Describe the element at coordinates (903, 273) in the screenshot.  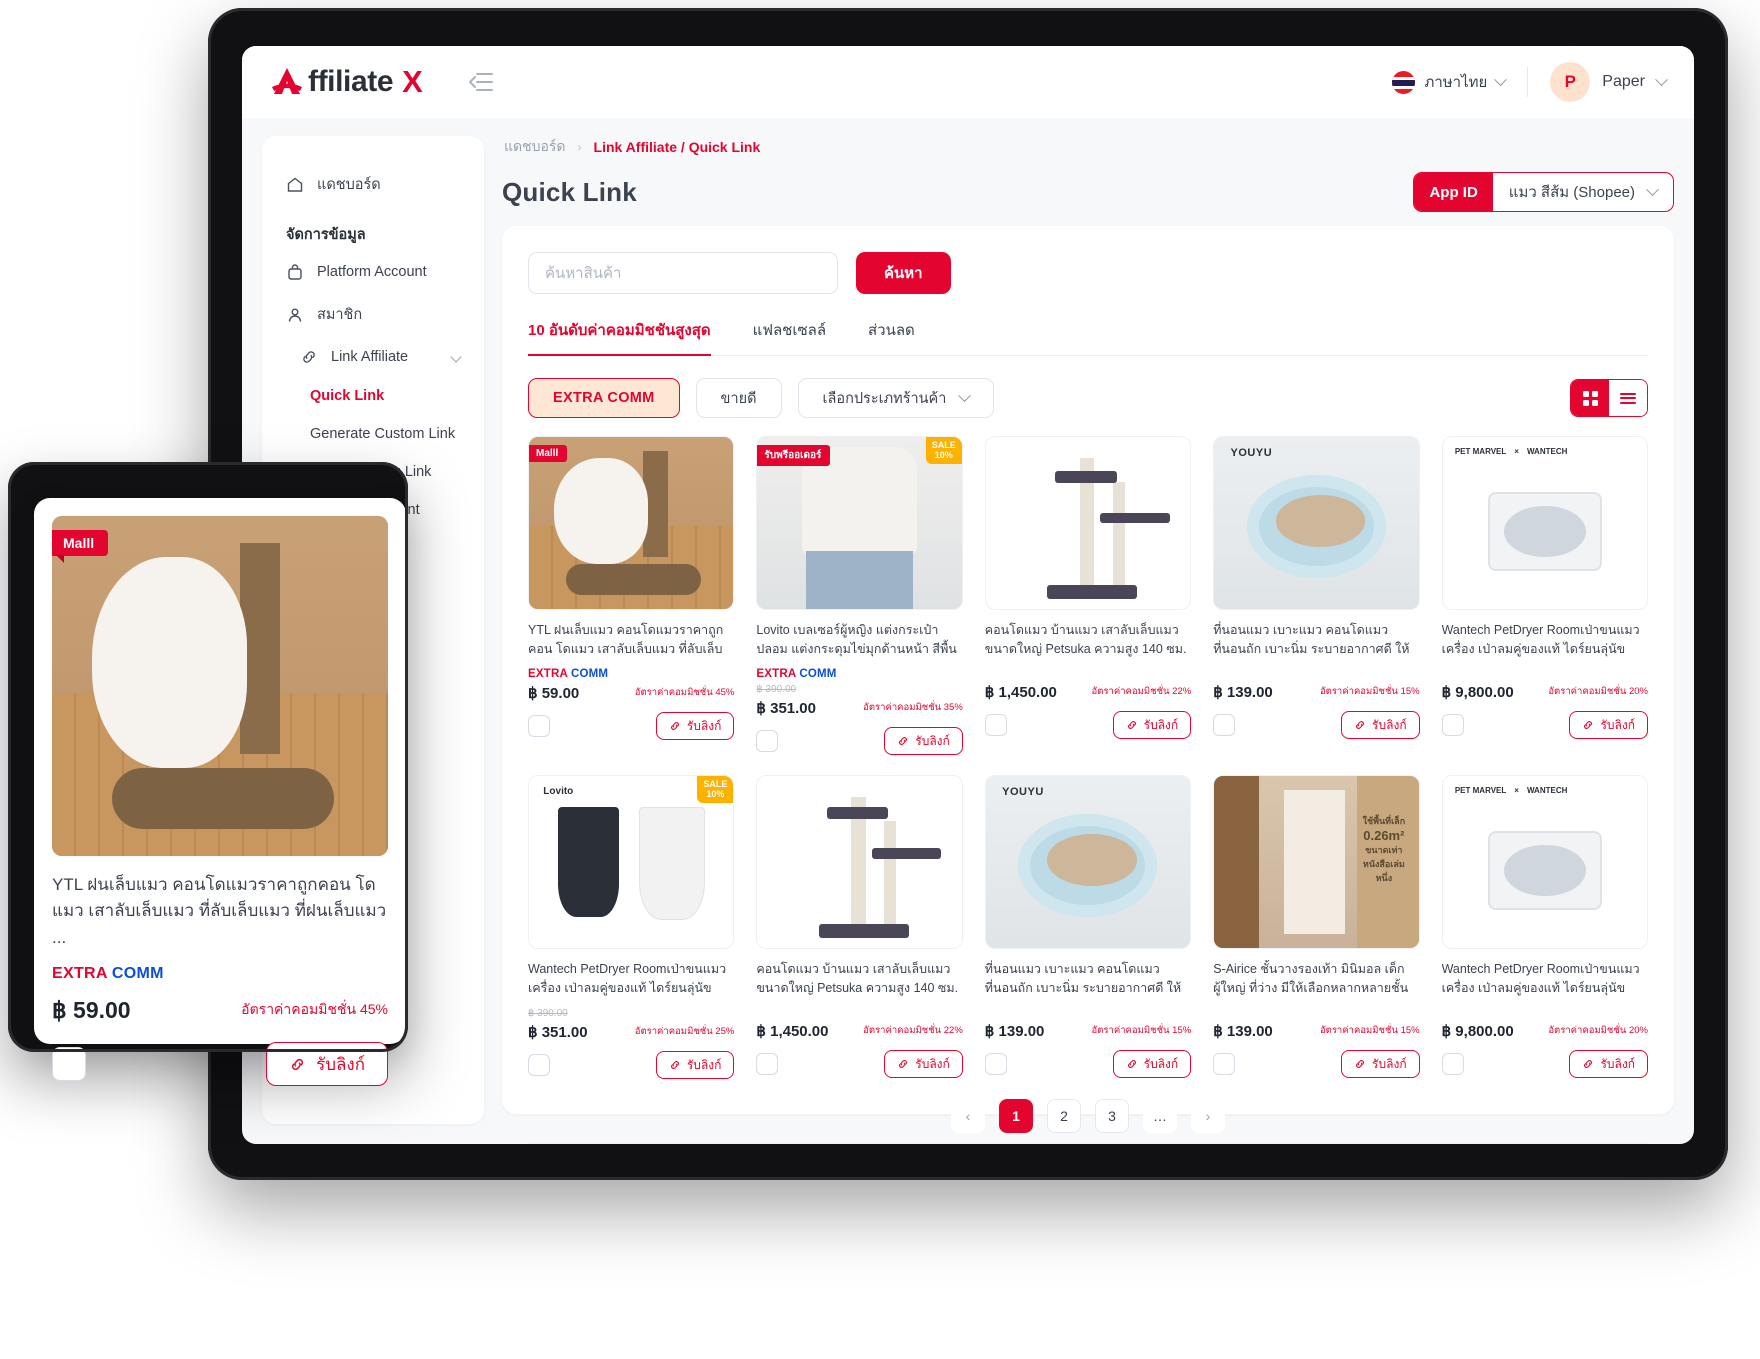
I see `search-button: ค้นหา` at that location.